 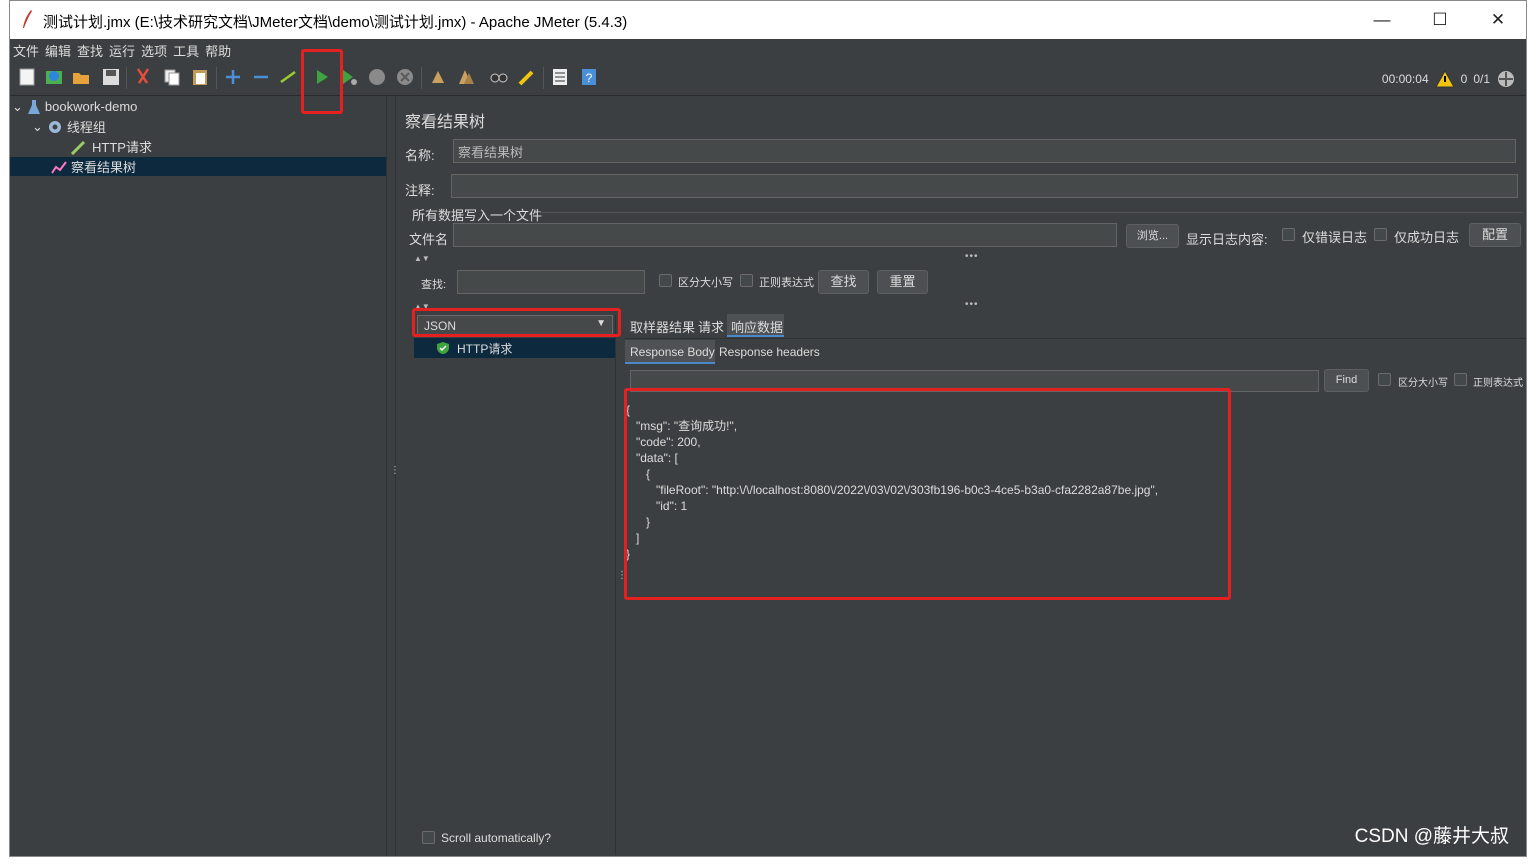 What do you see at coordinates (1498, 20) in the screenshot?
I see `close-button: ✕` at bounding box center [1498, 20].